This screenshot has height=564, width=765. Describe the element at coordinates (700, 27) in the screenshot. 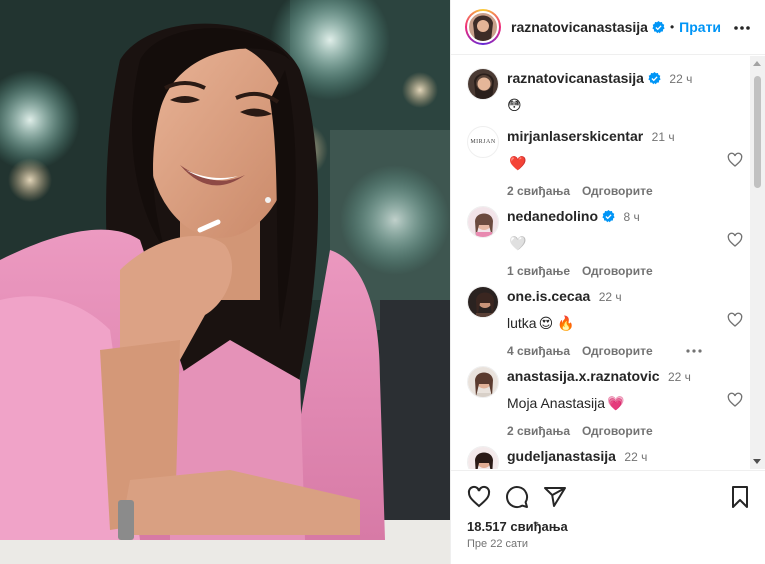

I see `follow-button: Прати` at that location.